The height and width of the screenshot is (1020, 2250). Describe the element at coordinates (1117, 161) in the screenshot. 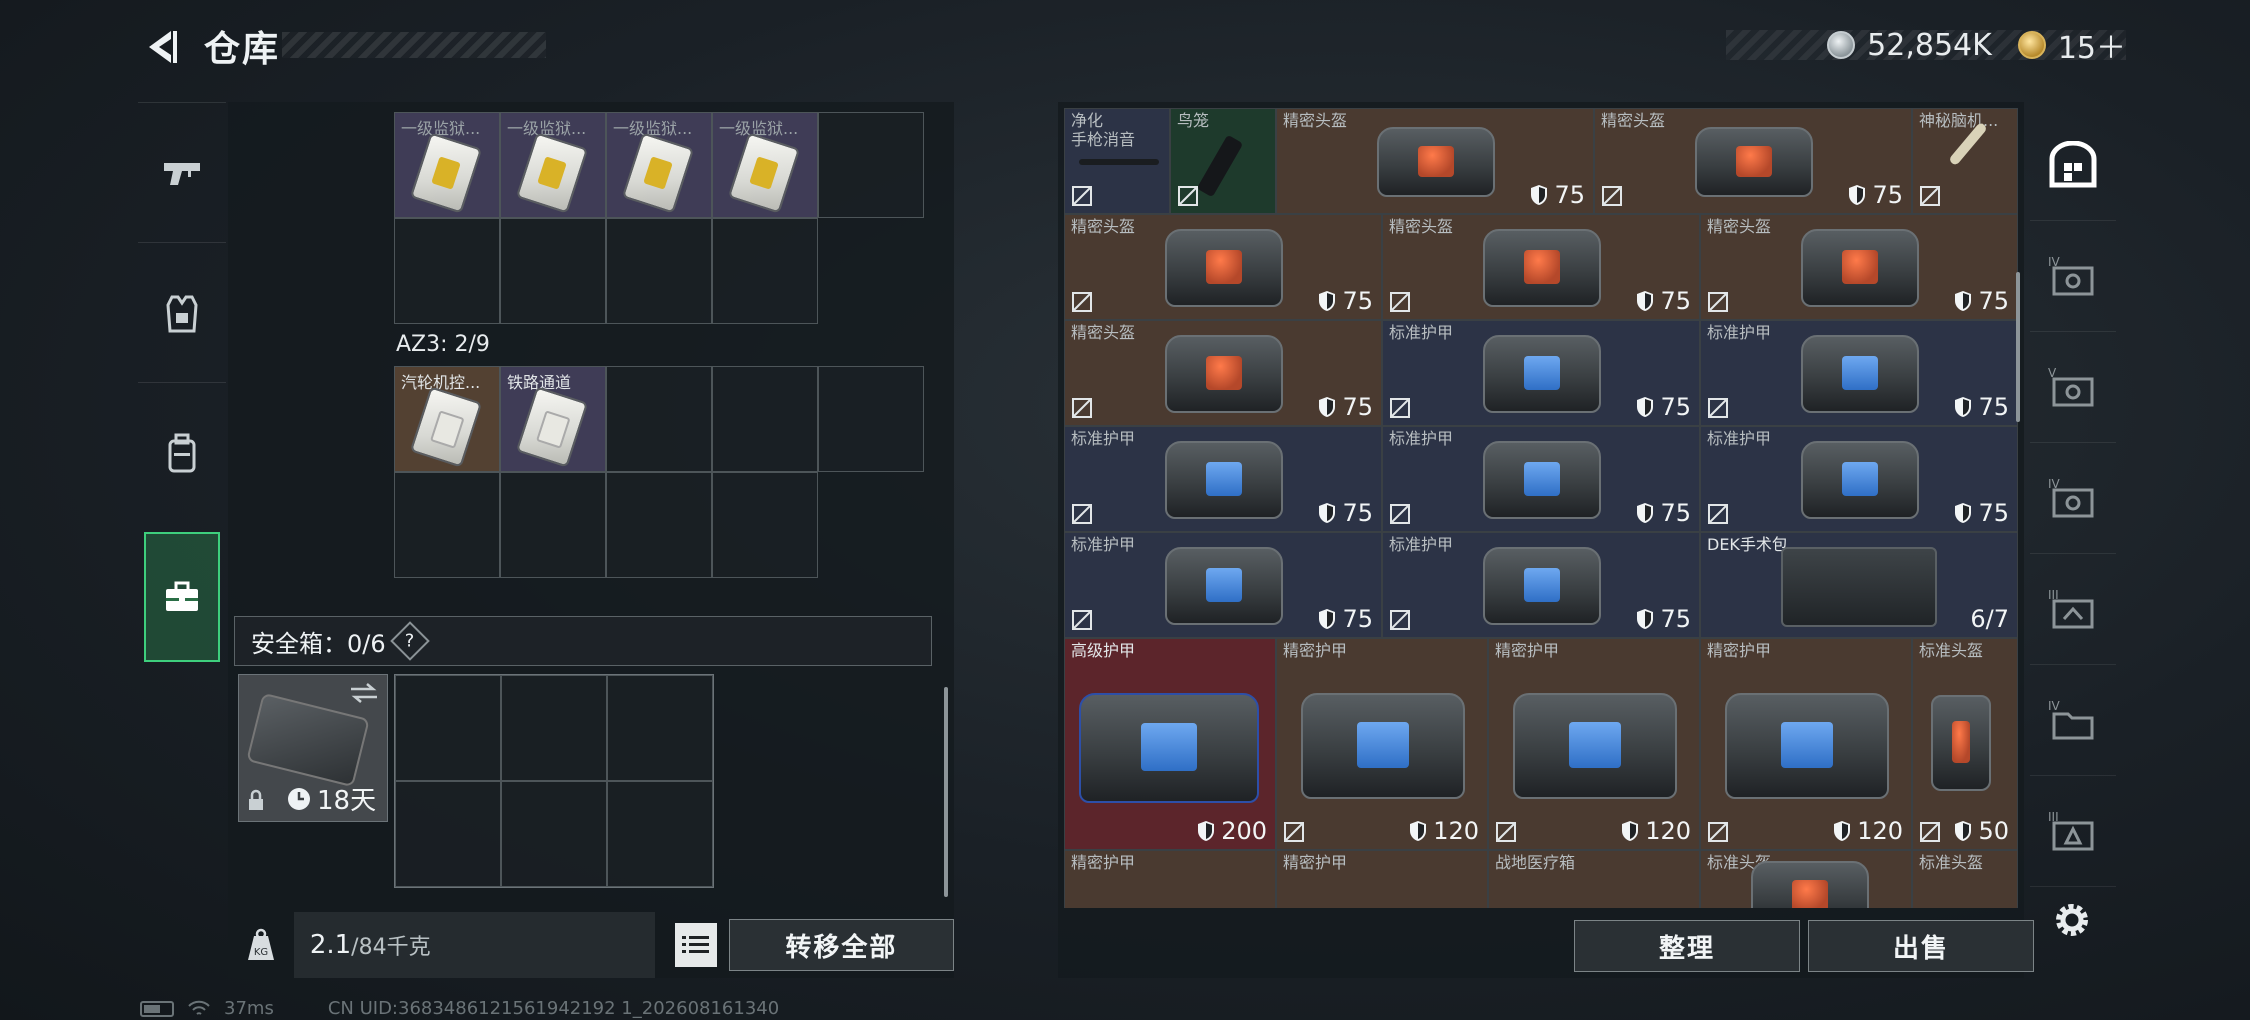

I see `inventory-item: 净化 手枪消音` at that location.